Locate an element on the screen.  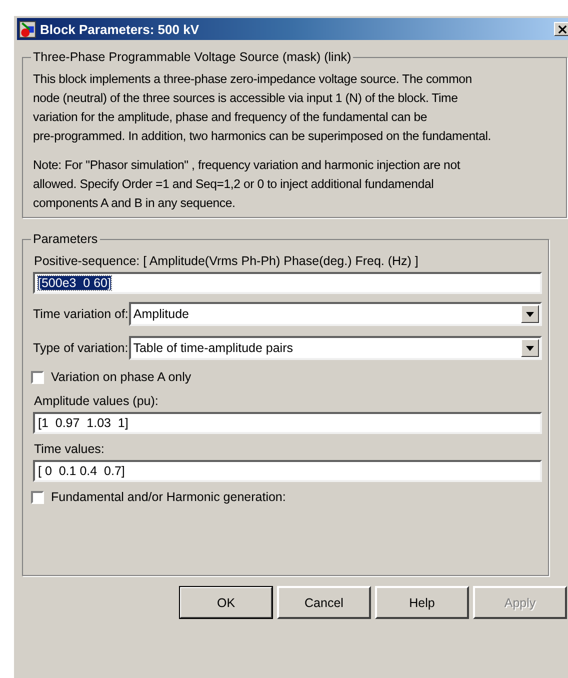
window-title: Block Parameters: 500 kV is located at coordinates (120, 29).